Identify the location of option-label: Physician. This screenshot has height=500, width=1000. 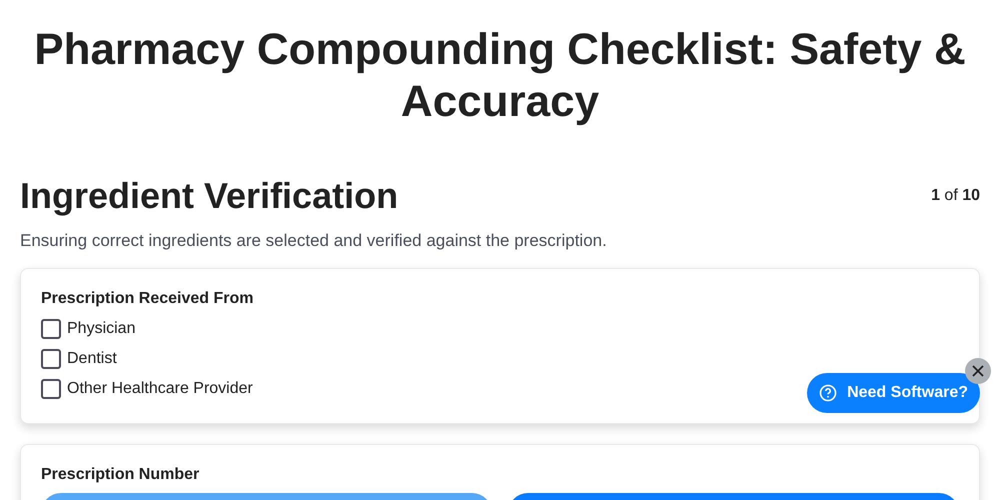
(101, 328).